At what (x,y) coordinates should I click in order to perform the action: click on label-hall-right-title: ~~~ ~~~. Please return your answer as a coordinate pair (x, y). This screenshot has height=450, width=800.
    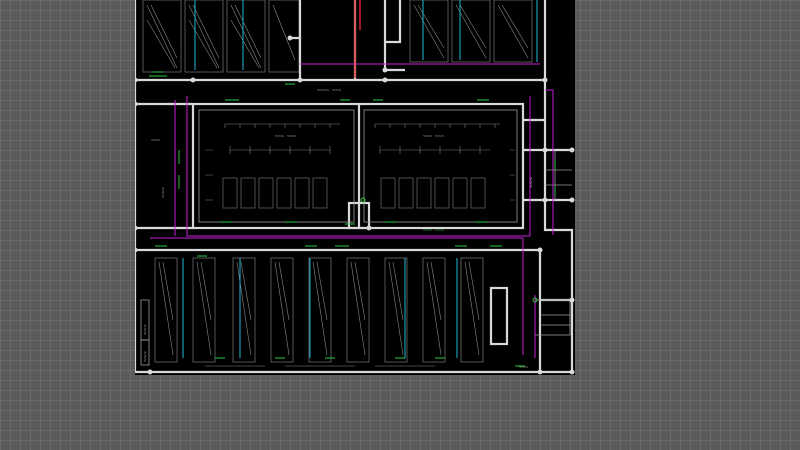
    Looking at the image, I should click on (433, 137).